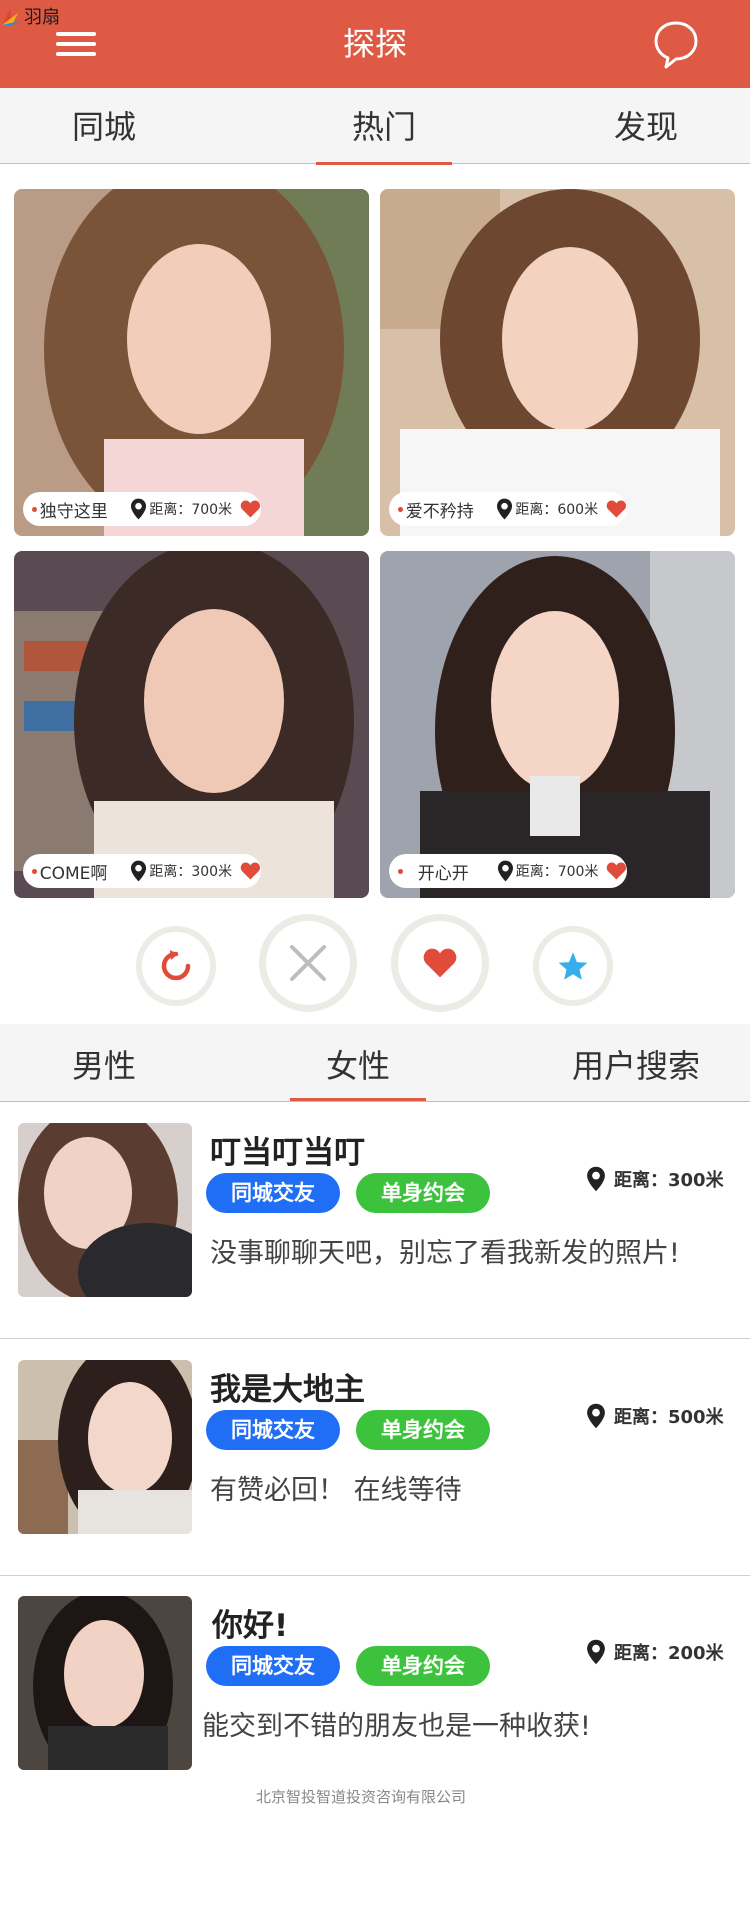 The image size is (750, 1919). Describe the element at coordinates (287, 1153) in the screenshot. I see `user-name: 叮当叮当叮` at that location.